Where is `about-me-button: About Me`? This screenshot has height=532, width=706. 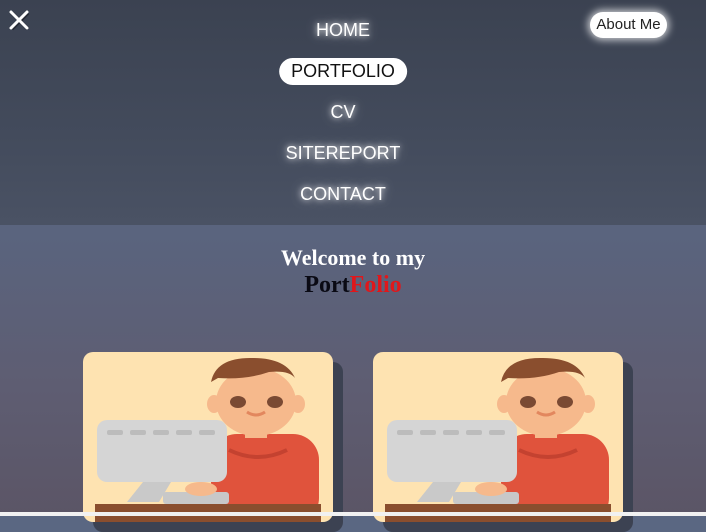 about-me-button: About Me is located at coordinates (628, 25).